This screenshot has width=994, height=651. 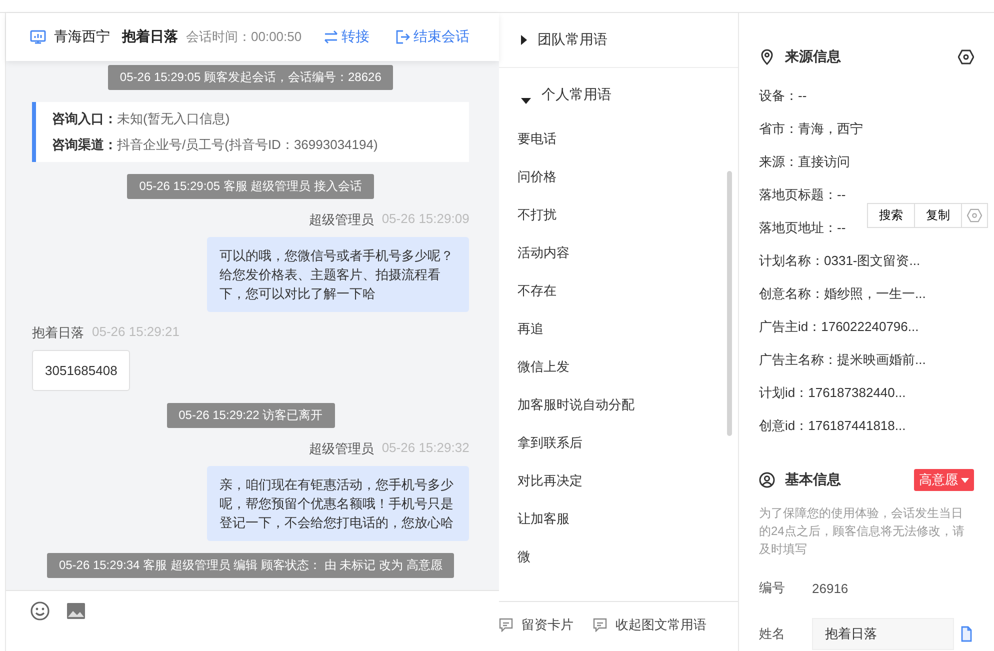 What do you see at coordinates (802, 195) in the screenshot?
I see `source-info-row-text: 落地页标题：--` at bounding box center [802, 195].